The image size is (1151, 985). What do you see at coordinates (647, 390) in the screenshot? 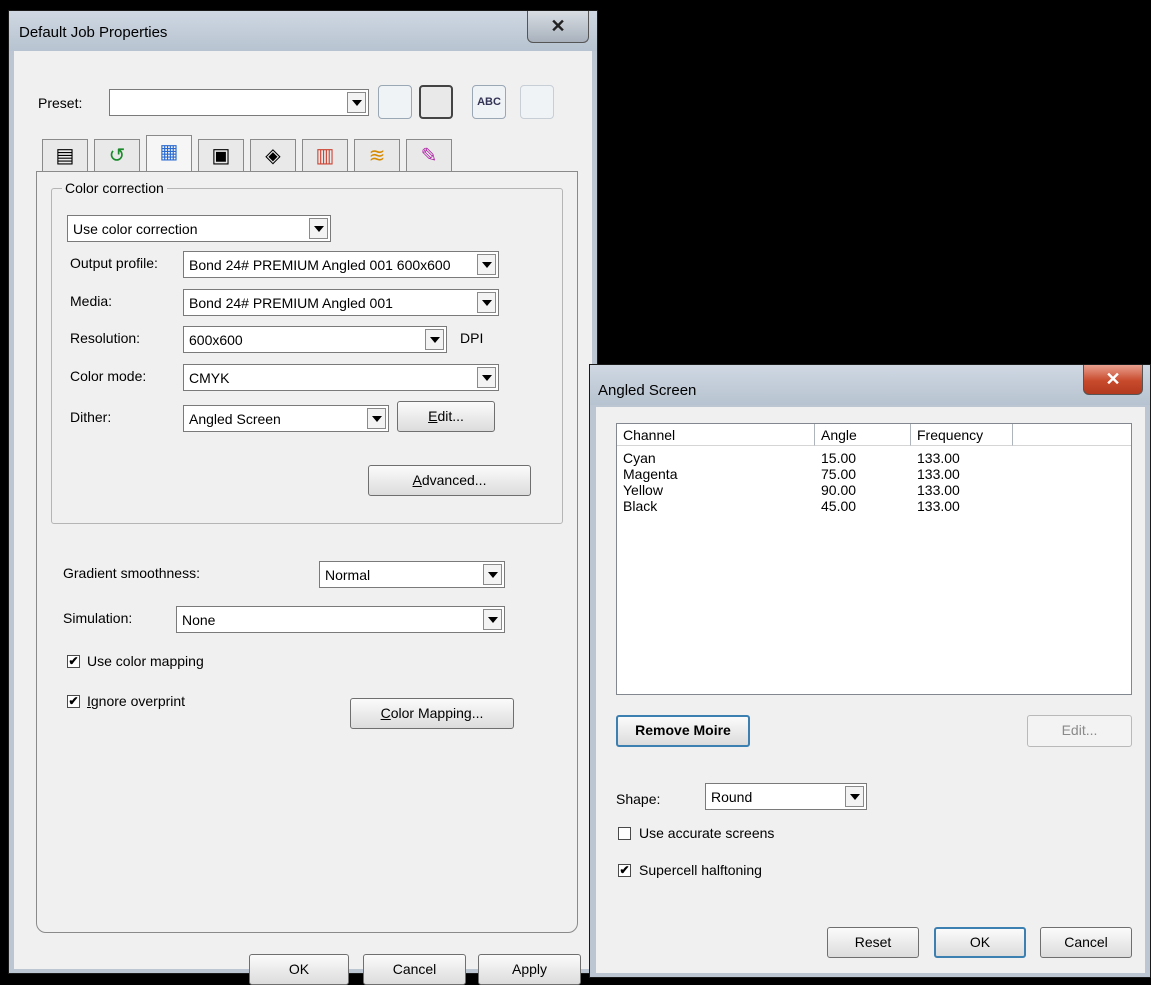
I see `dialog-title: Angled Screen` at bounding box center [647, 390].